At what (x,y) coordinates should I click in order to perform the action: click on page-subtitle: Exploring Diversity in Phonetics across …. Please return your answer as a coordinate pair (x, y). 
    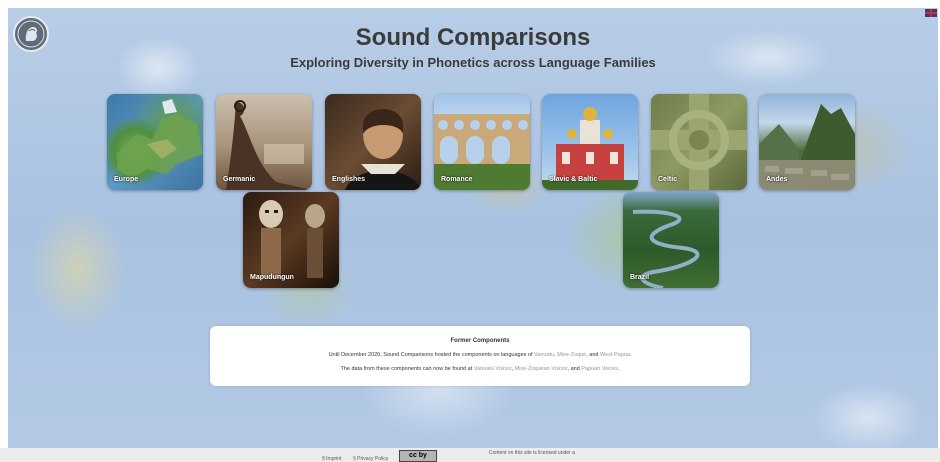
    Looking at the image, I should click on (473, 62).